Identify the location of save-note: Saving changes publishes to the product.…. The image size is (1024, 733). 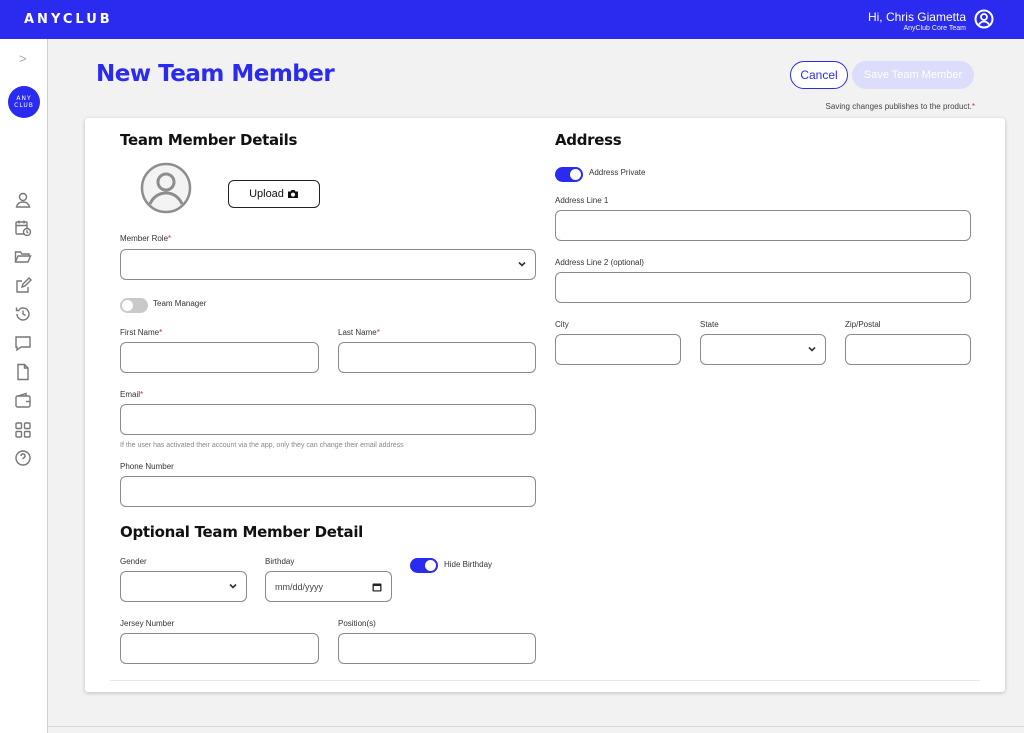
(867, 106).